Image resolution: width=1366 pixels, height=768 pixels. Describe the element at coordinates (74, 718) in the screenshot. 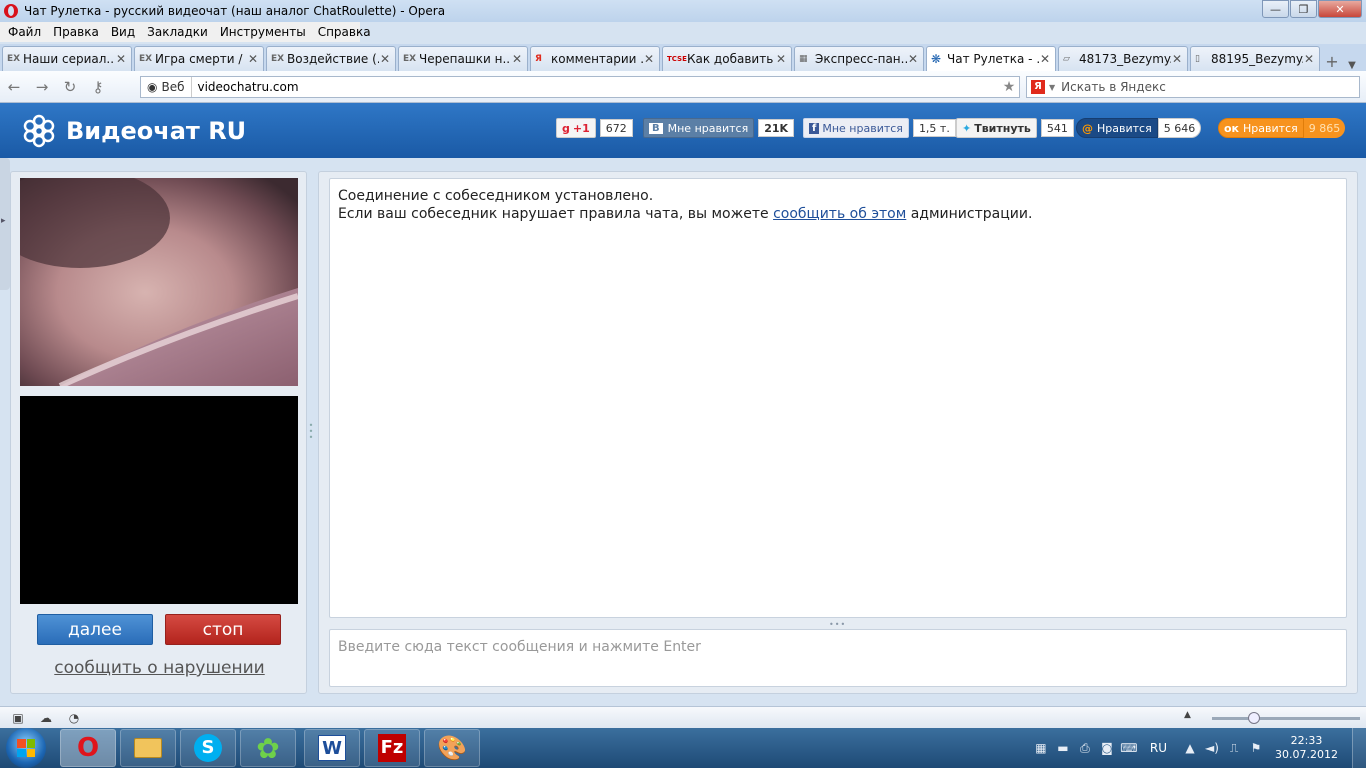

I see `speed-dial-icon: ◔` at that location.